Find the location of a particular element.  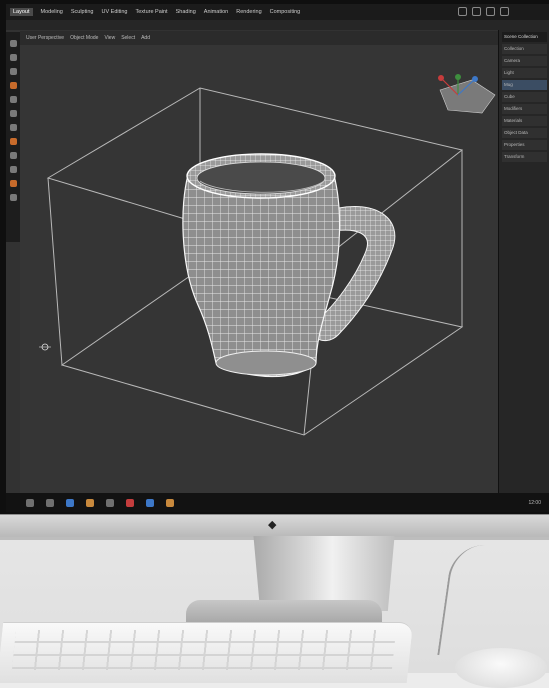

extrude-tool-icon is located at coordinates (13, 169).